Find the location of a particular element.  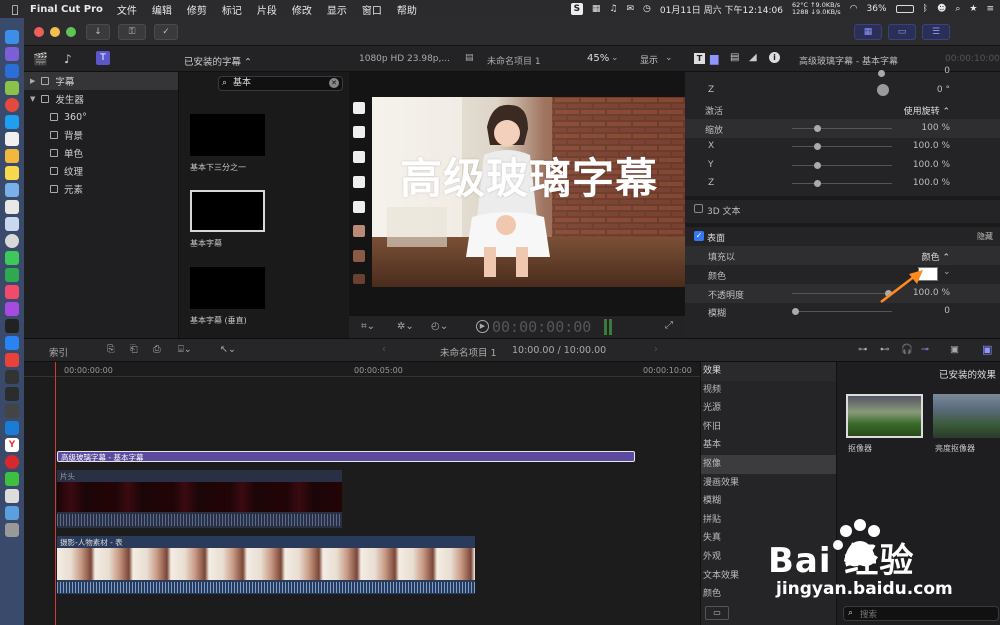

info-inspector-tab: i is located at coordinates (774, 57).